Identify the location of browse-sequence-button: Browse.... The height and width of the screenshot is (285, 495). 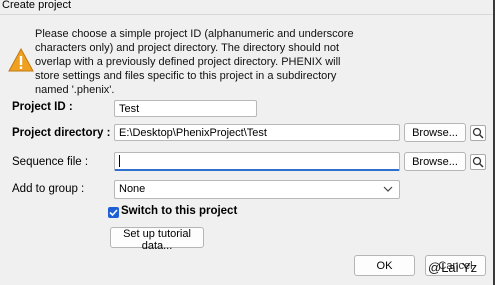
(435, 161).